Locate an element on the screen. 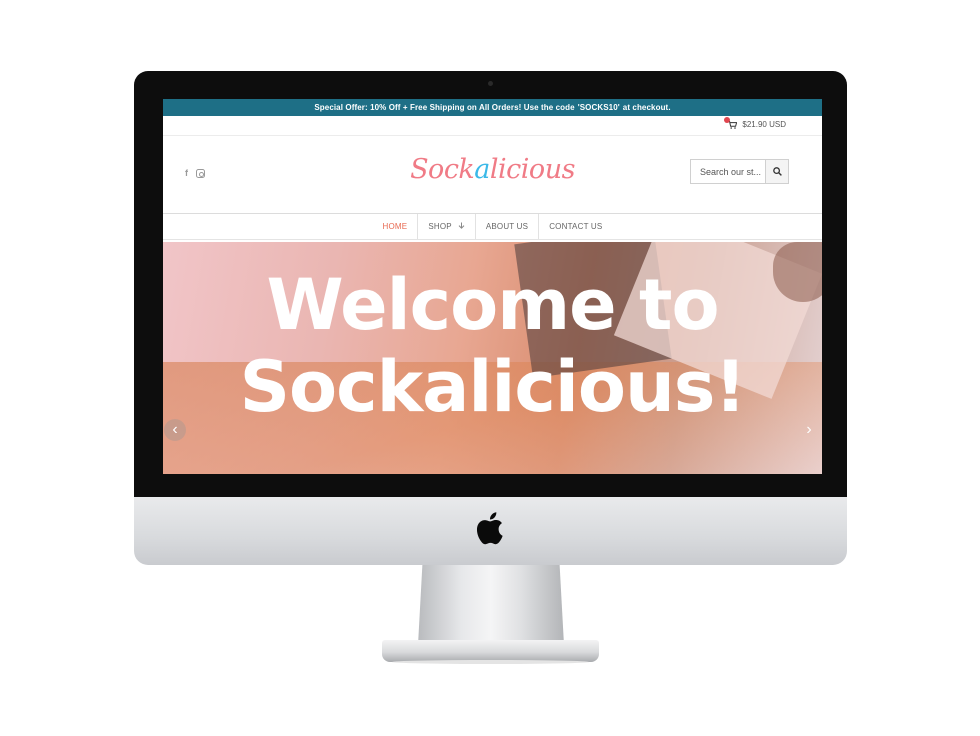 The height and width of the screenshot is (736, 980). nav-shop: SHOP is located at coordinates (447, 226).